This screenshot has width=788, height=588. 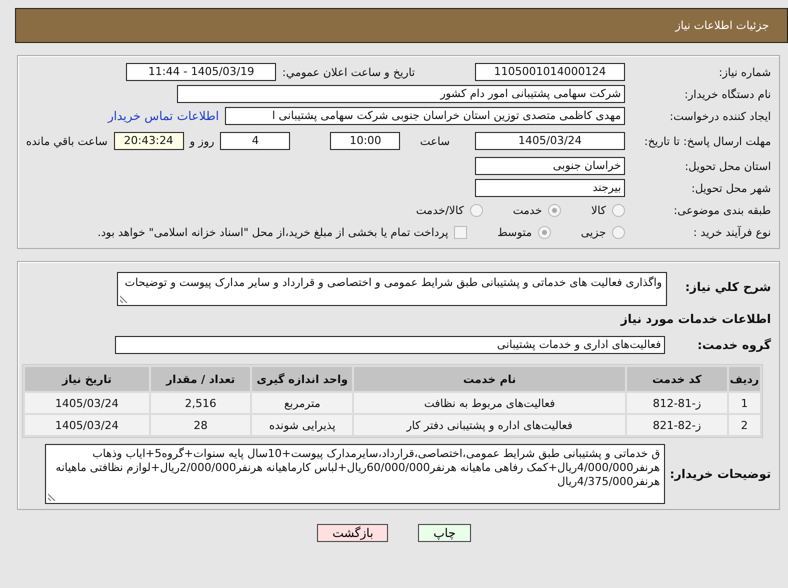 What do you see at coordinates (731, 232) in the screenshot?
I see `field-label: نوع فرآیند خرید :` at bounding box center [731, 232].